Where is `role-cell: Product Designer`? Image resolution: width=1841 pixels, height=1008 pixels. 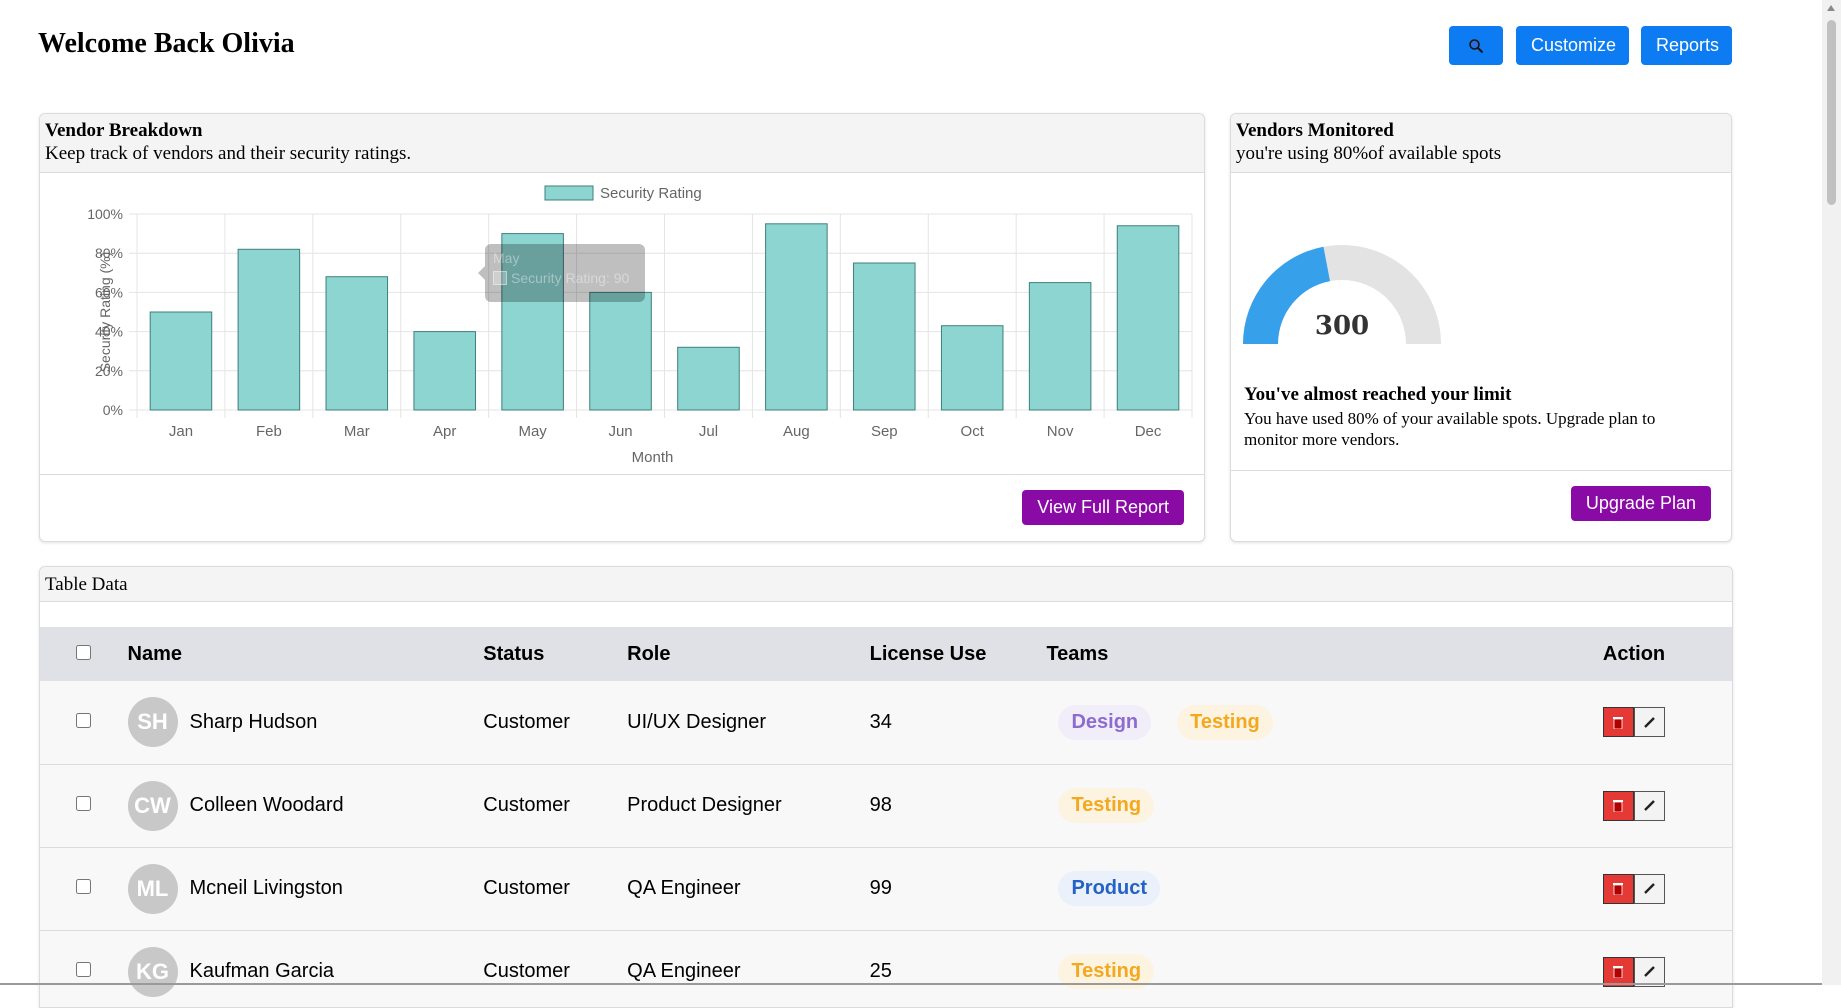
role-cell: Product Designer is located at coordinates (704, 805).